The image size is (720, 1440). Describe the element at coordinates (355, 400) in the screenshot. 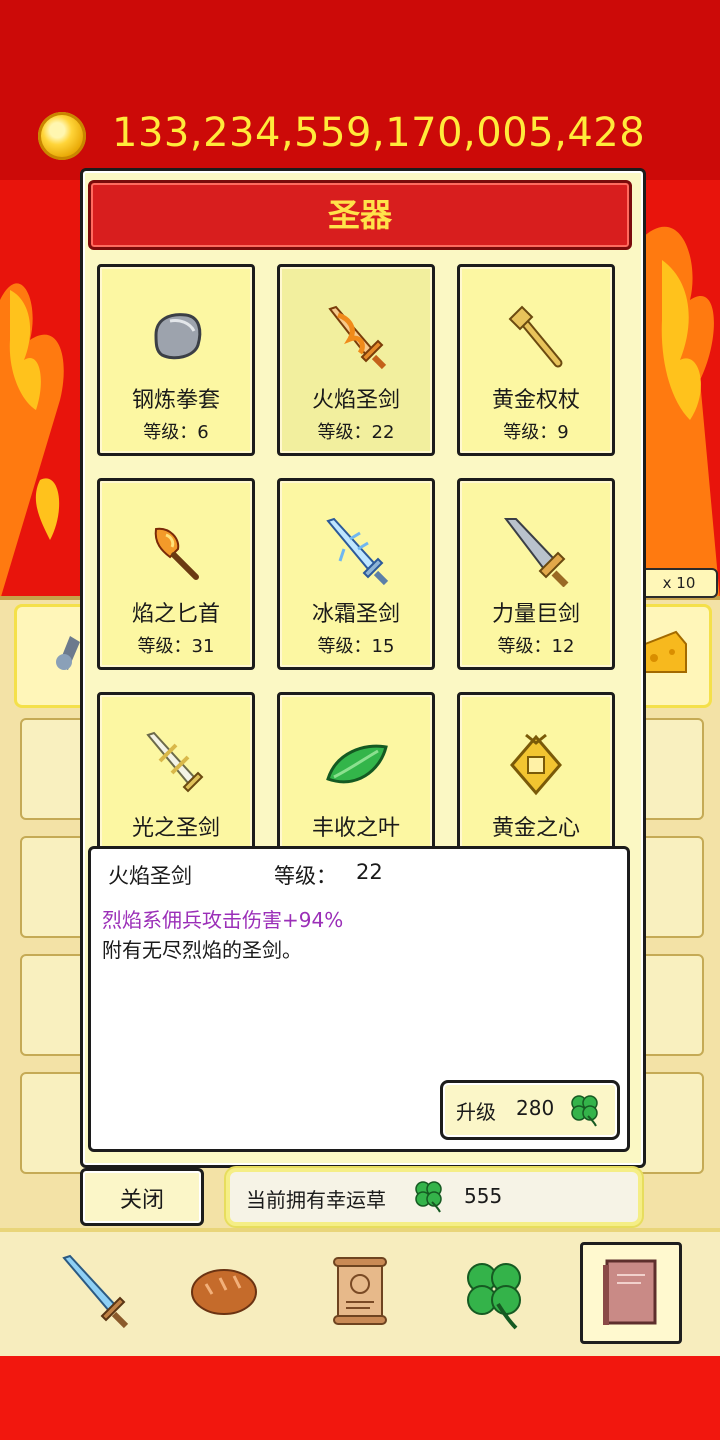

I see `relic-card-name: 火焰圣剑` at that location.